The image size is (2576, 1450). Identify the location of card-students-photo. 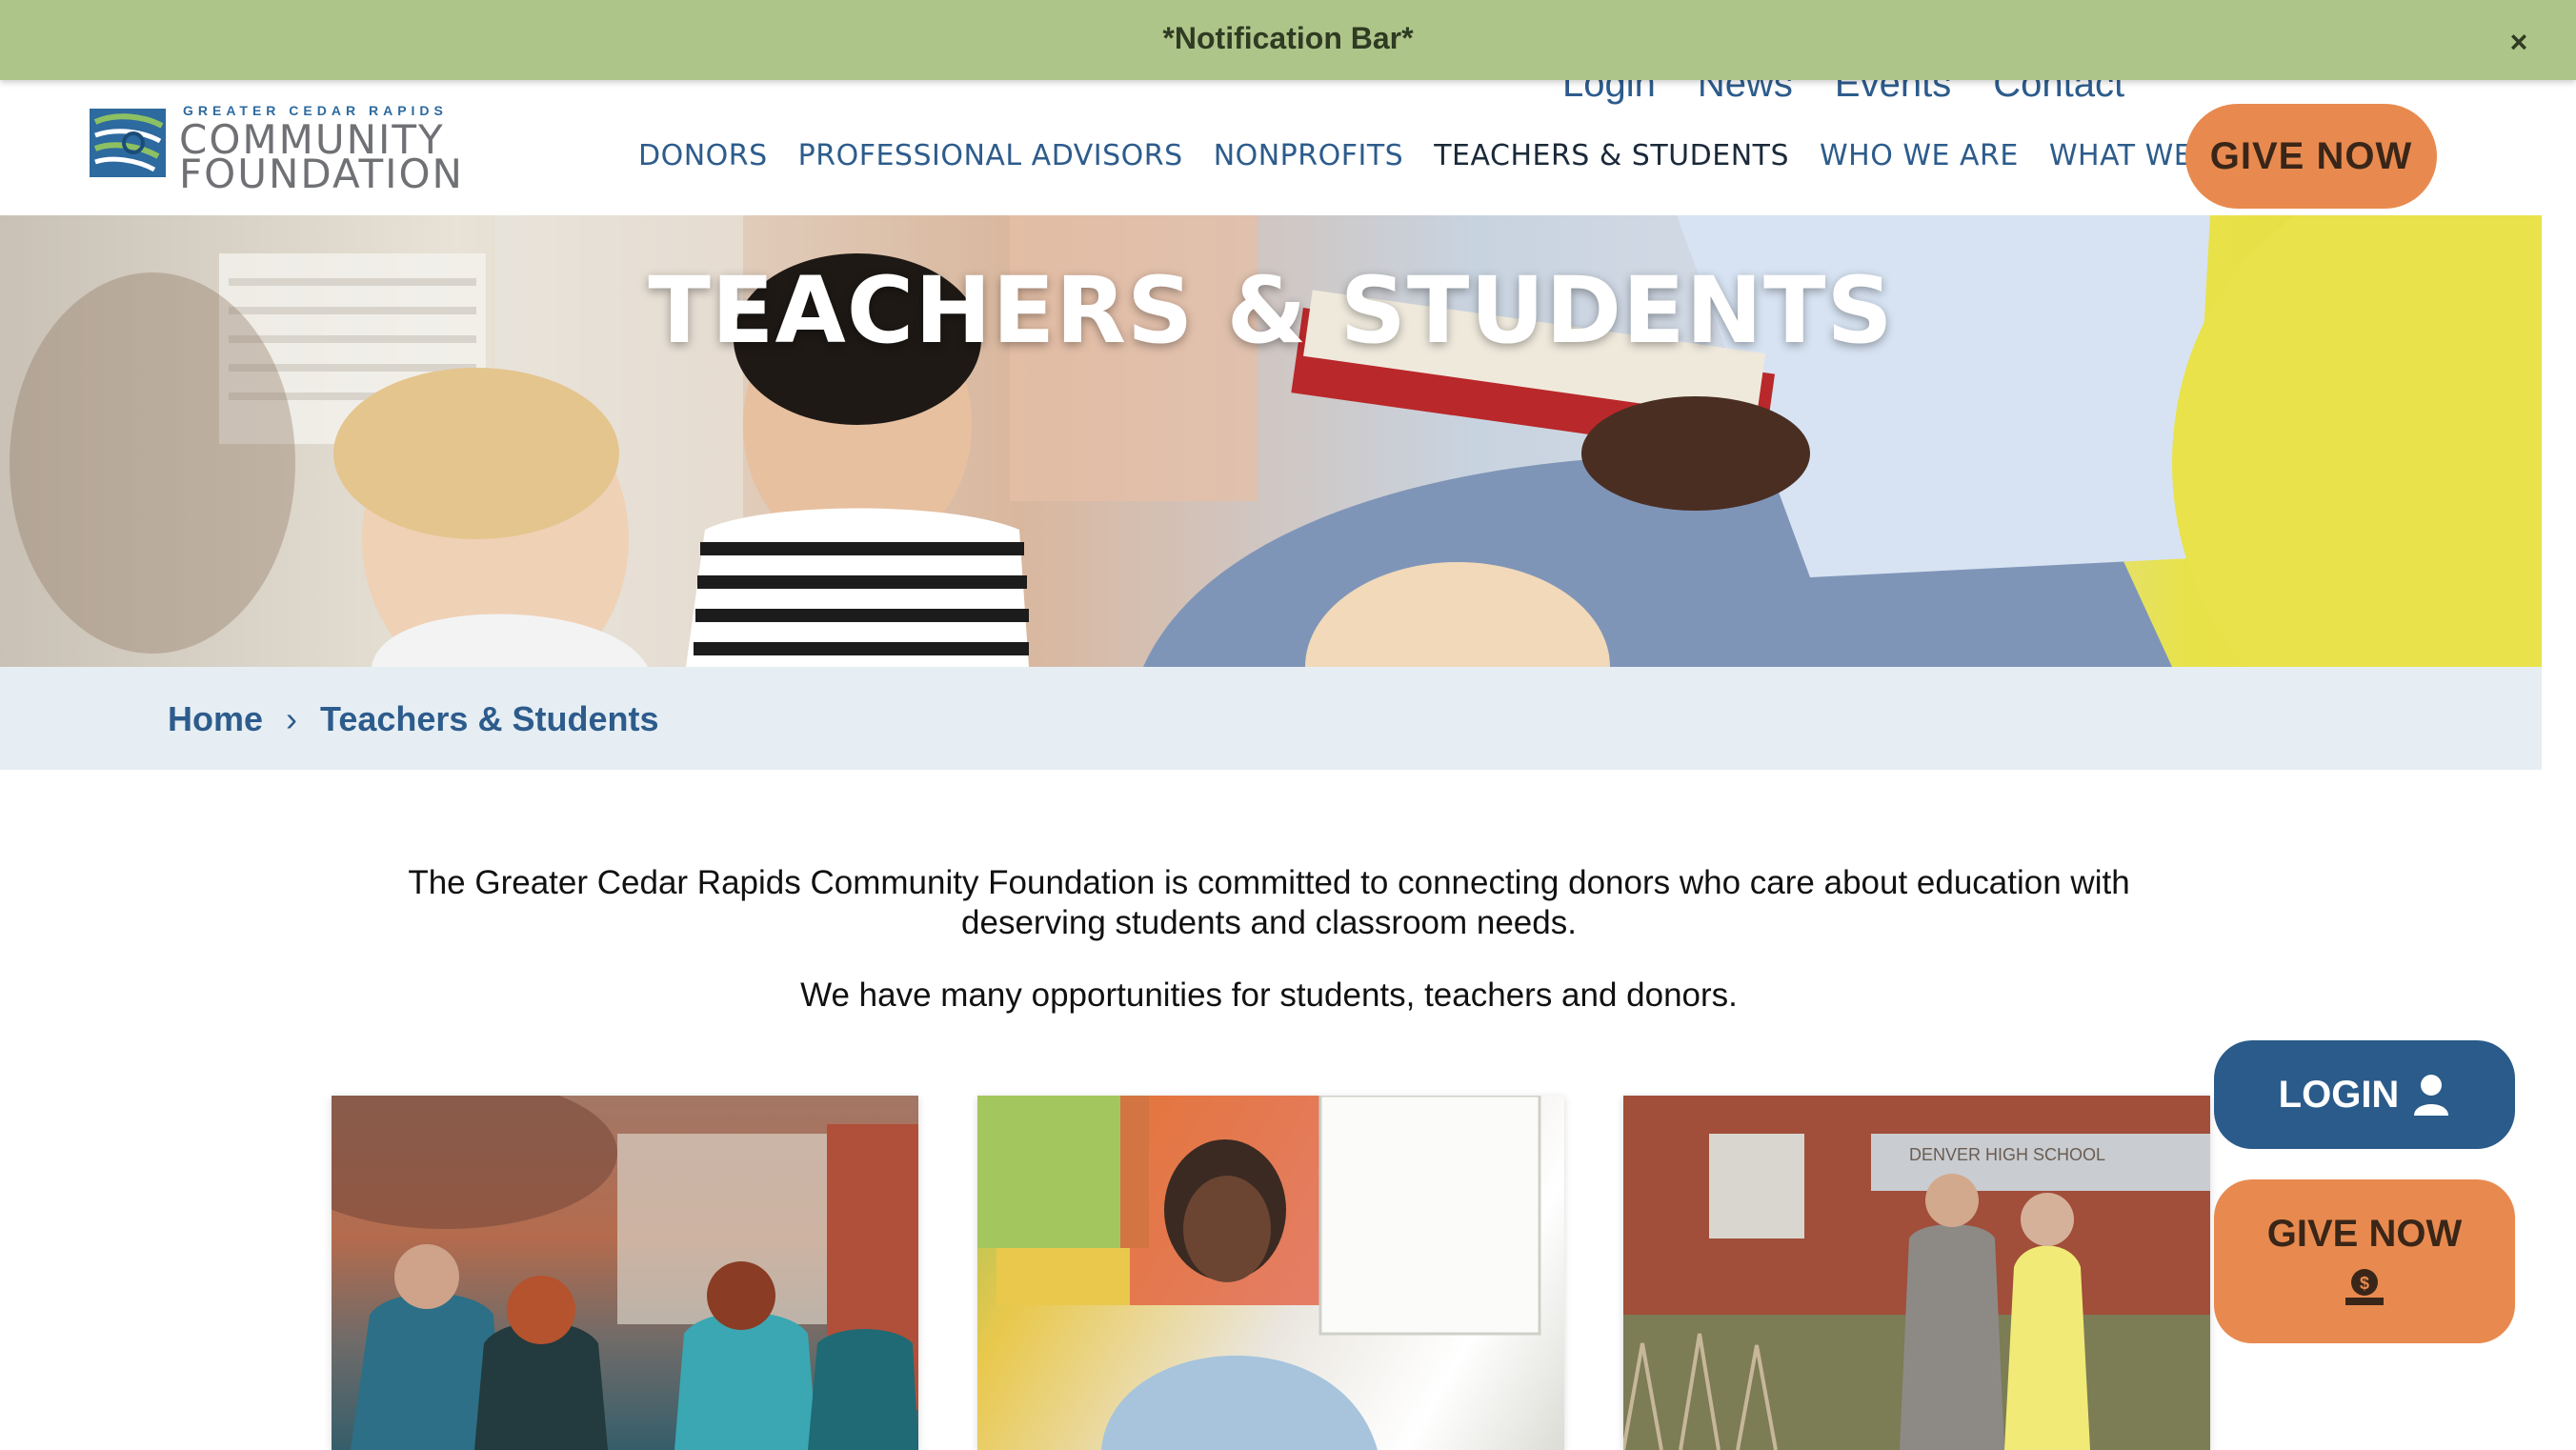
(625, 1273).